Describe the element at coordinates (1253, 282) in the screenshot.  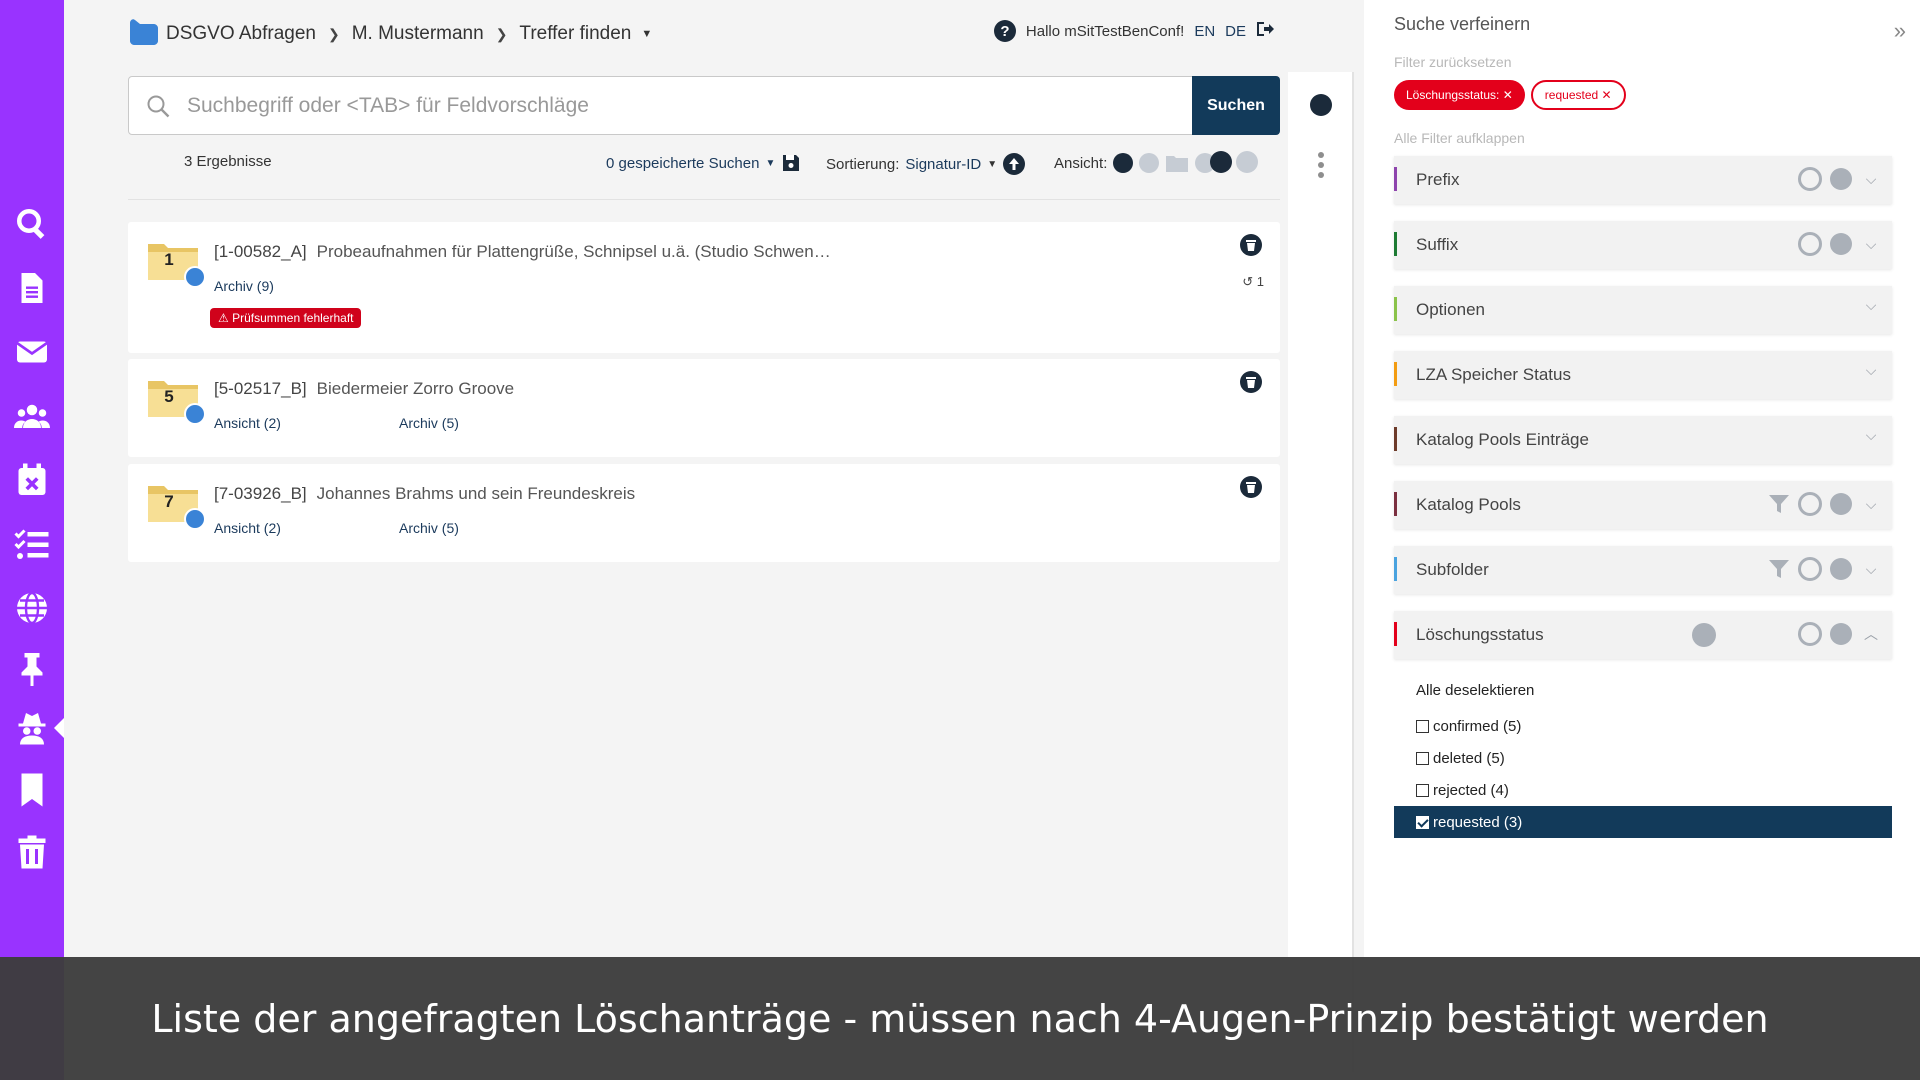
I see `history-indicator: ↺ 1` at that location.